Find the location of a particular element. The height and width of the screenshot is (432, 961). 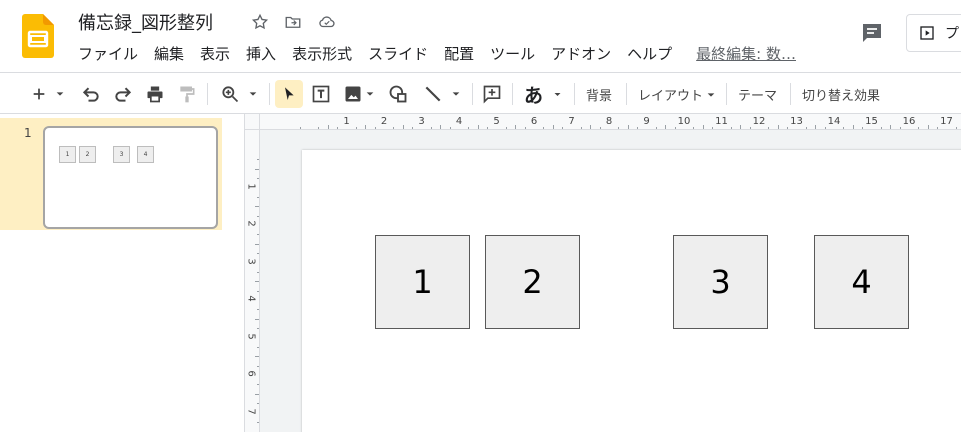

slide-thumbnail: 1 2 3 4 is located at coordinates (130, 177).